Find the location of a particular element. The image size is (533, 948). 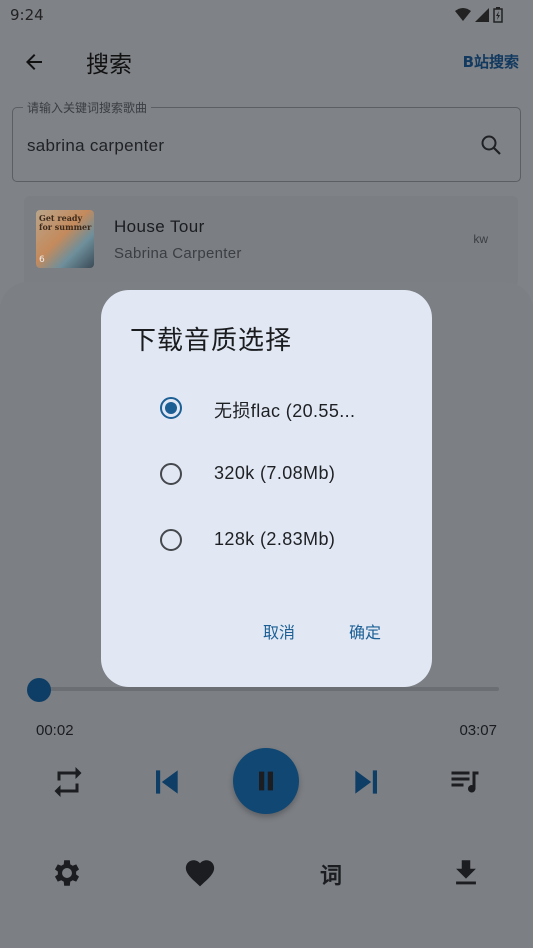

cover-badge: 6 is located at coordinates (42, 260).